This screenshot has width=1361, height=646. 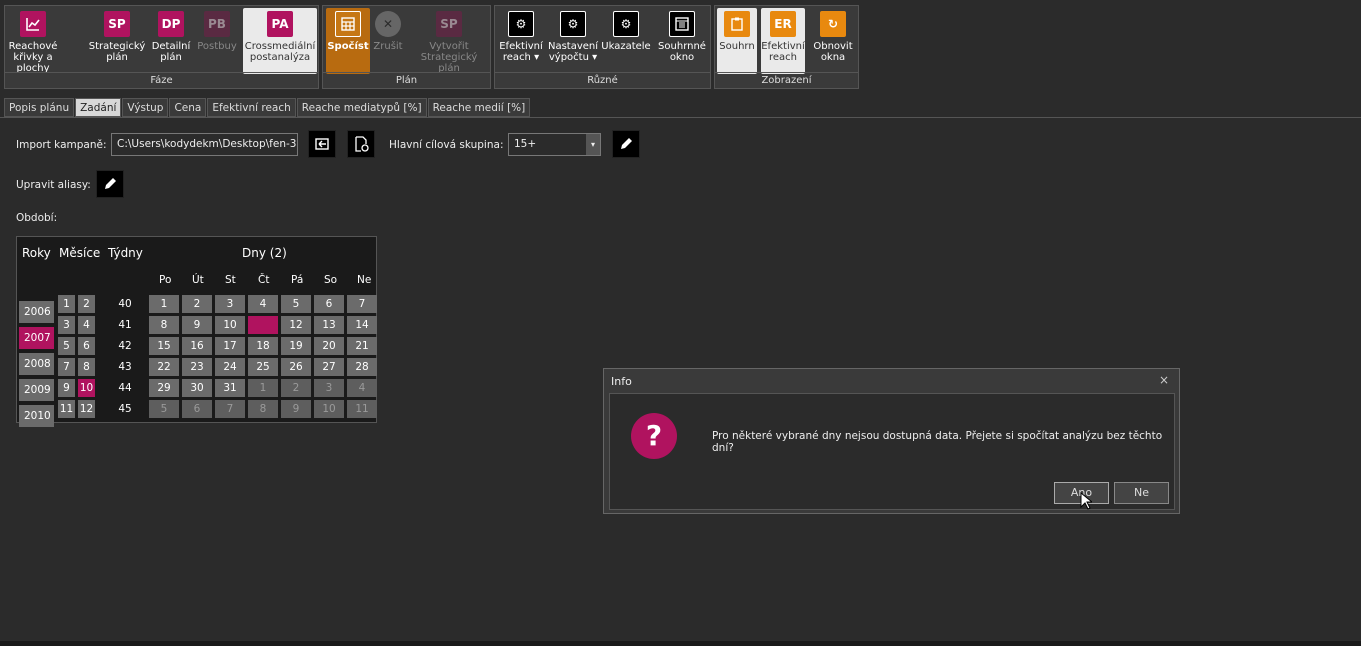 What do you see at coordinates (86, 388) in the screenshot?
I see `month-cell: 10` at bounding box center [86, 388].